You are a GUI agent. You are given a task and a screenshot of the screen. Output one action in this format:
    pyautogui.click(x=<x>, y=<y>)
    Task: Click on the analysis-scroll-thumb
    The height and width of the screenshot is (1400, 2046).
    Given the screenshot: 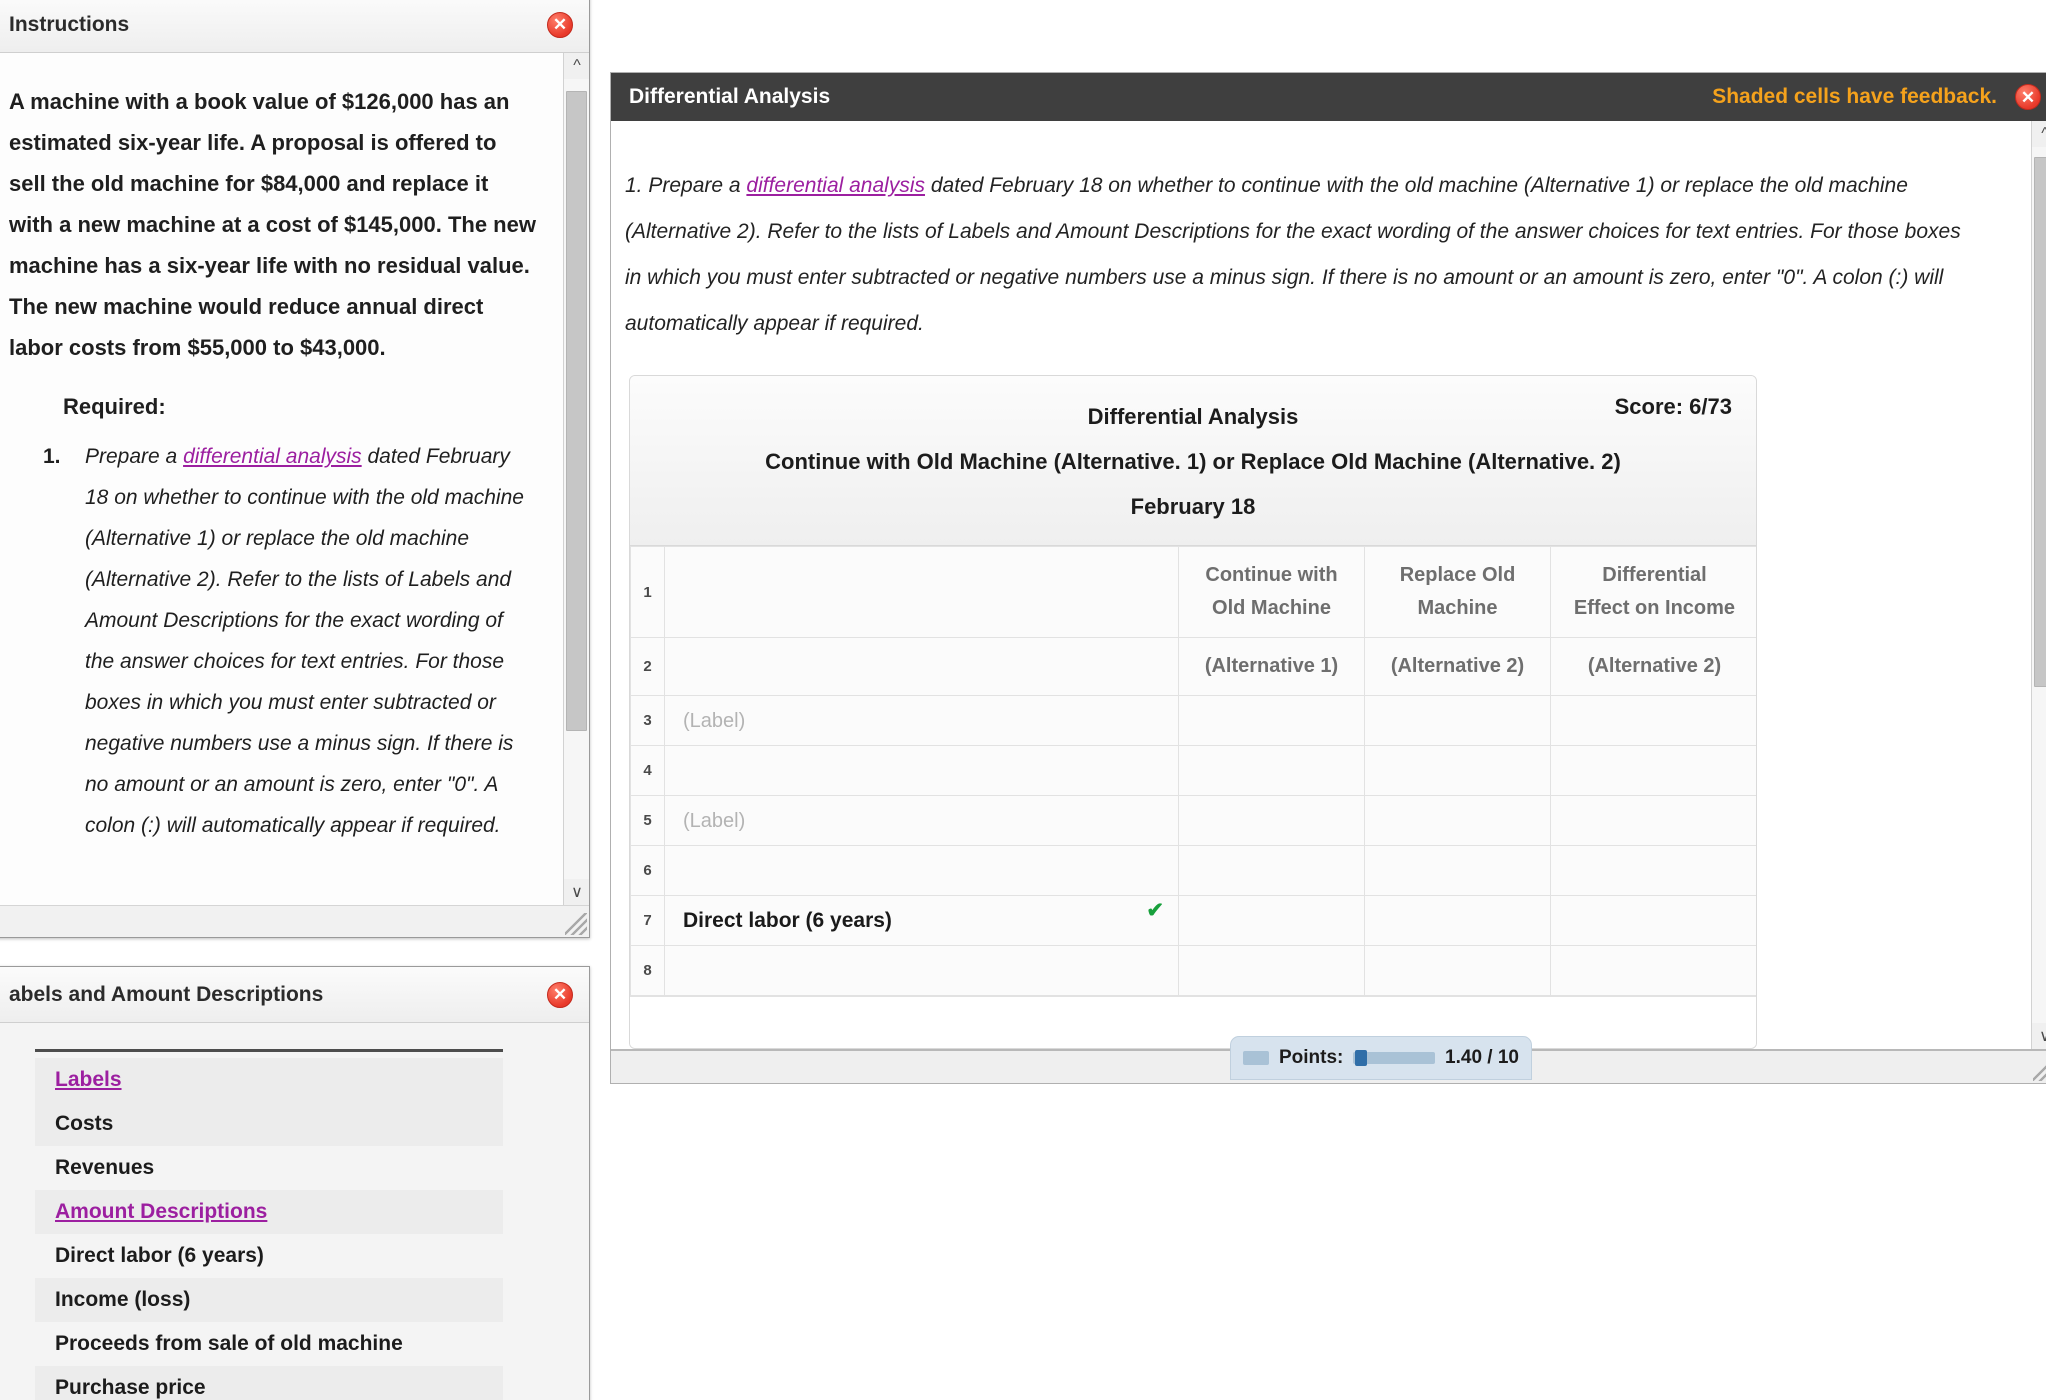 What is the action you would take?
    pyautogui.click(x=2040, y=422)
    